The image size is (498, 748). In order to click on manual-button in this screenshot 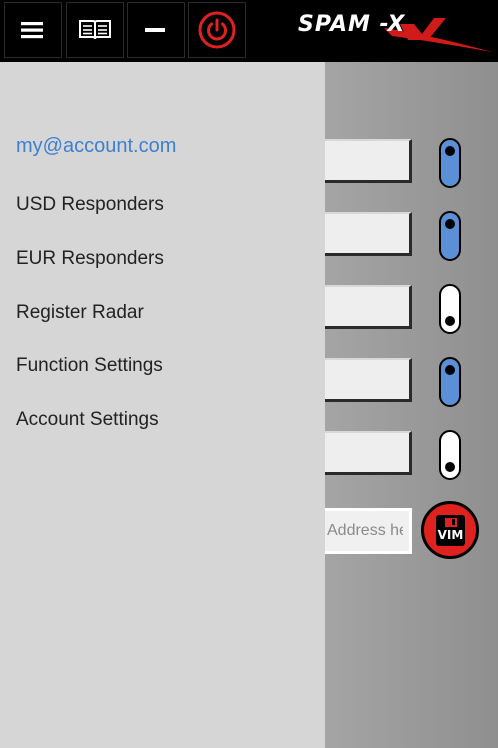, I will do `click(95, 30)`.